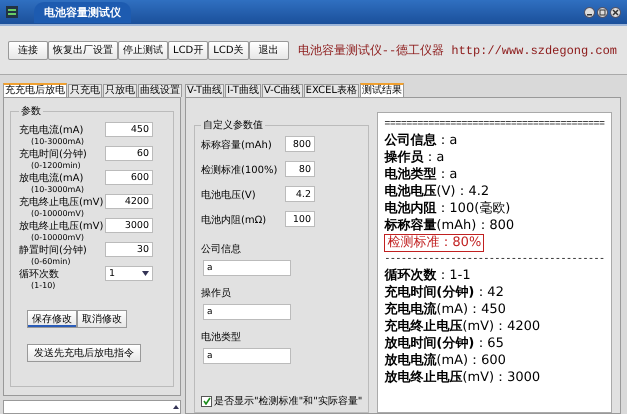  What do you see at coordinates (52, 319) in the screenshot?
I see `edit-button: 保存修改` at bounding box center [52, 319].